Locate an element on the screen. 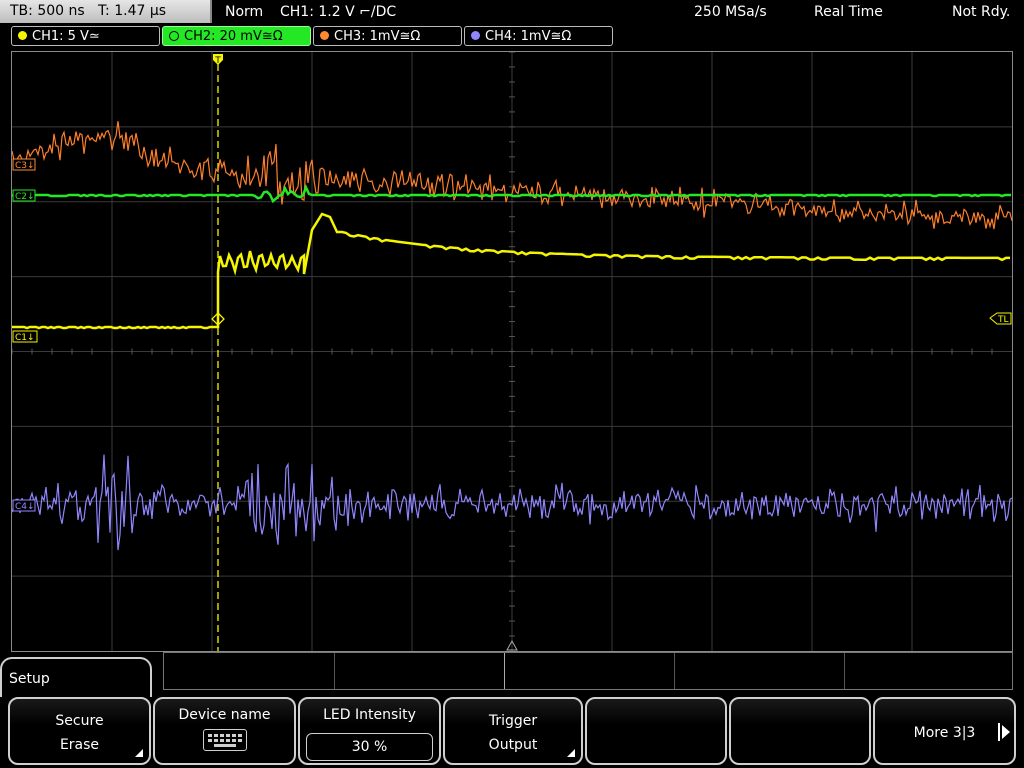 The image size is (1024, 768). next-page-arrow-icon is located at coordinates (1006, 732).